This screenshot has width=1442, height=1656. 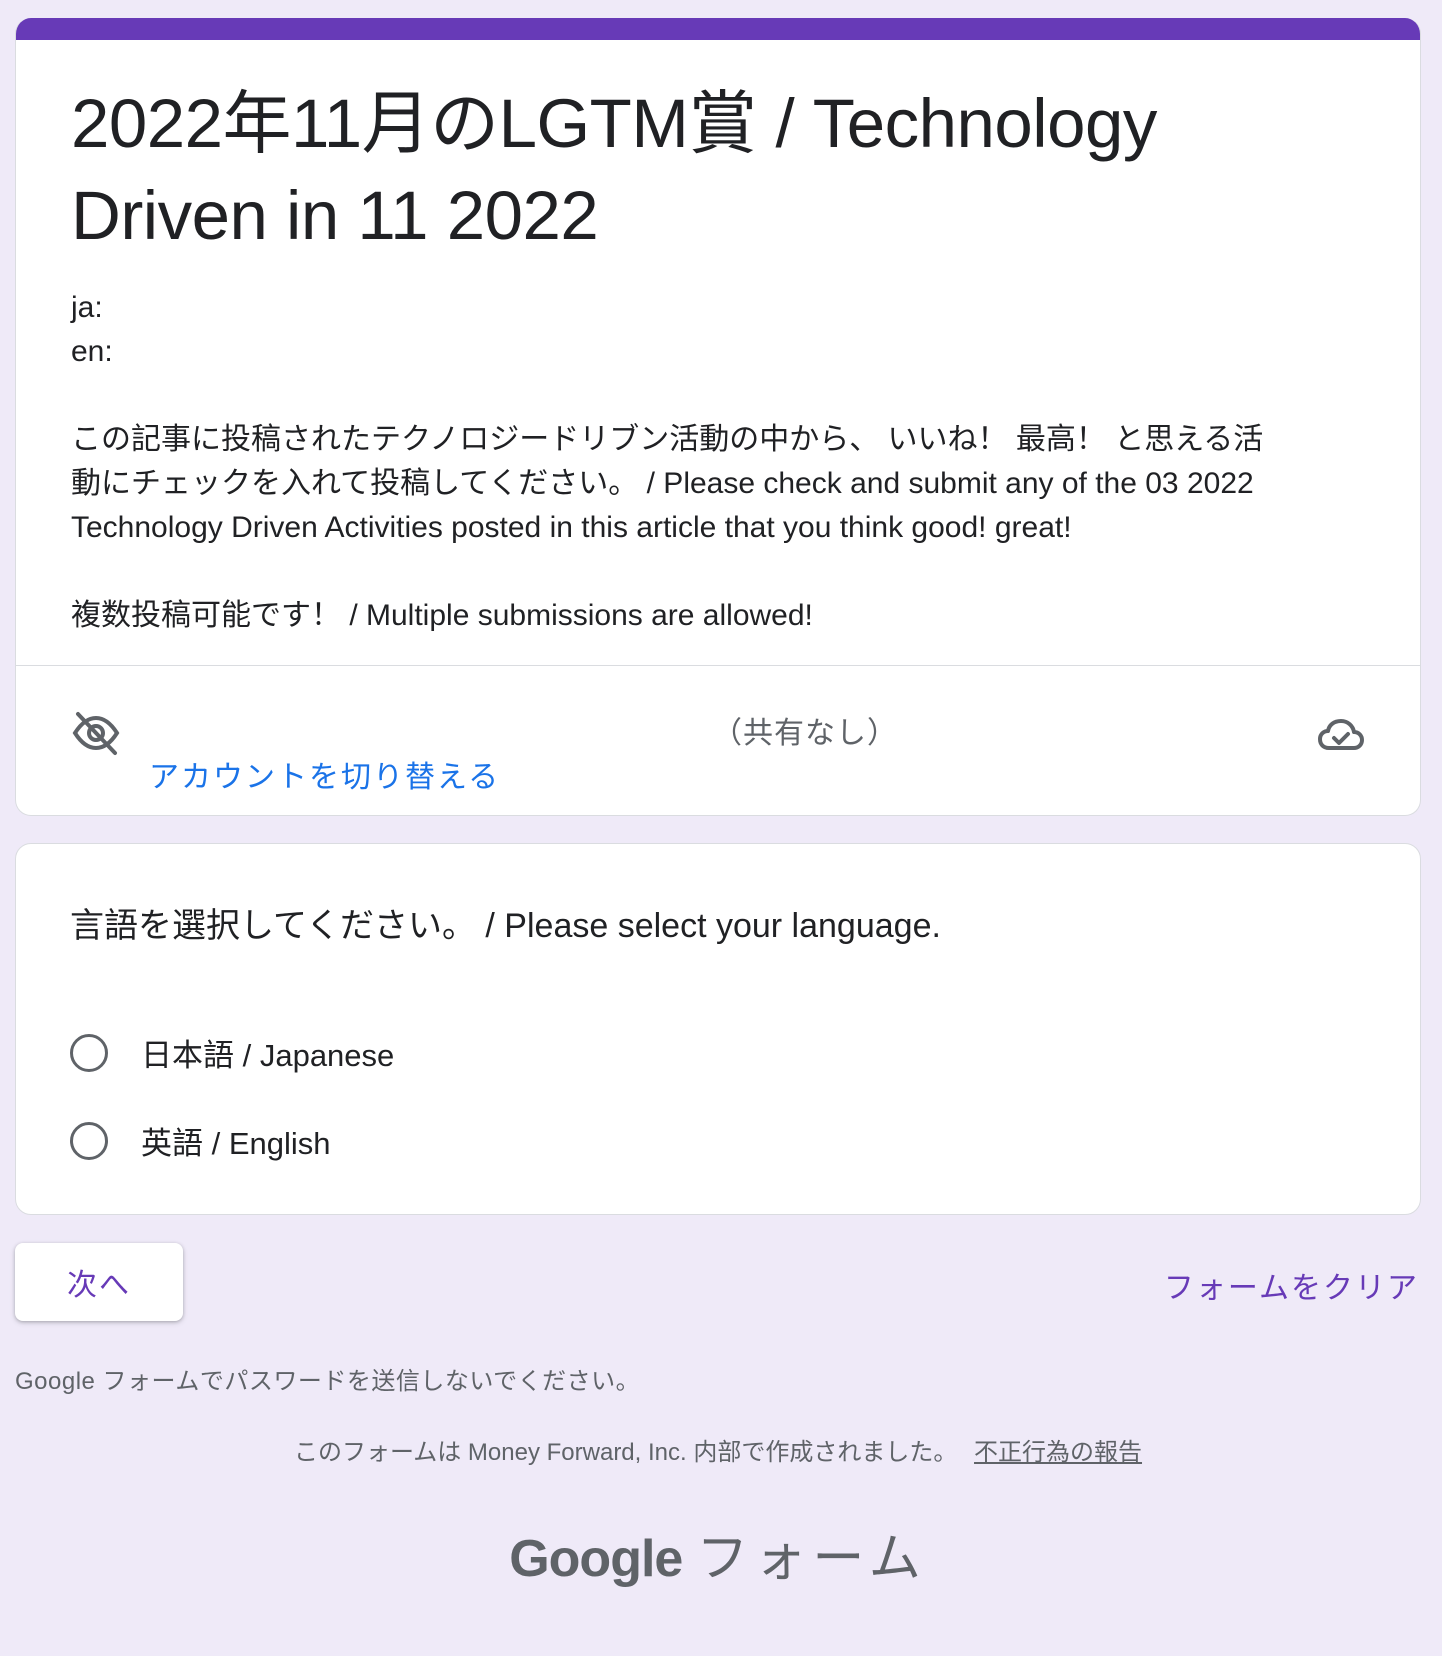 I want to click on clear-form-button: フォームをクリア, so click(x=1291, y=1285).